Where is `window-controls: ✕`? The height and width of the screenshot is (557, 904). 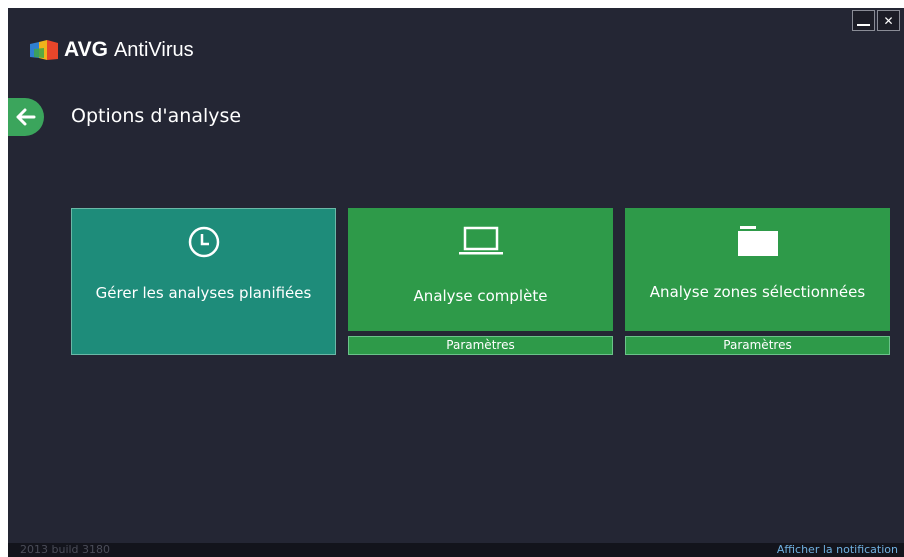 window-controls: ✕ is located at coordinates (876, 20).